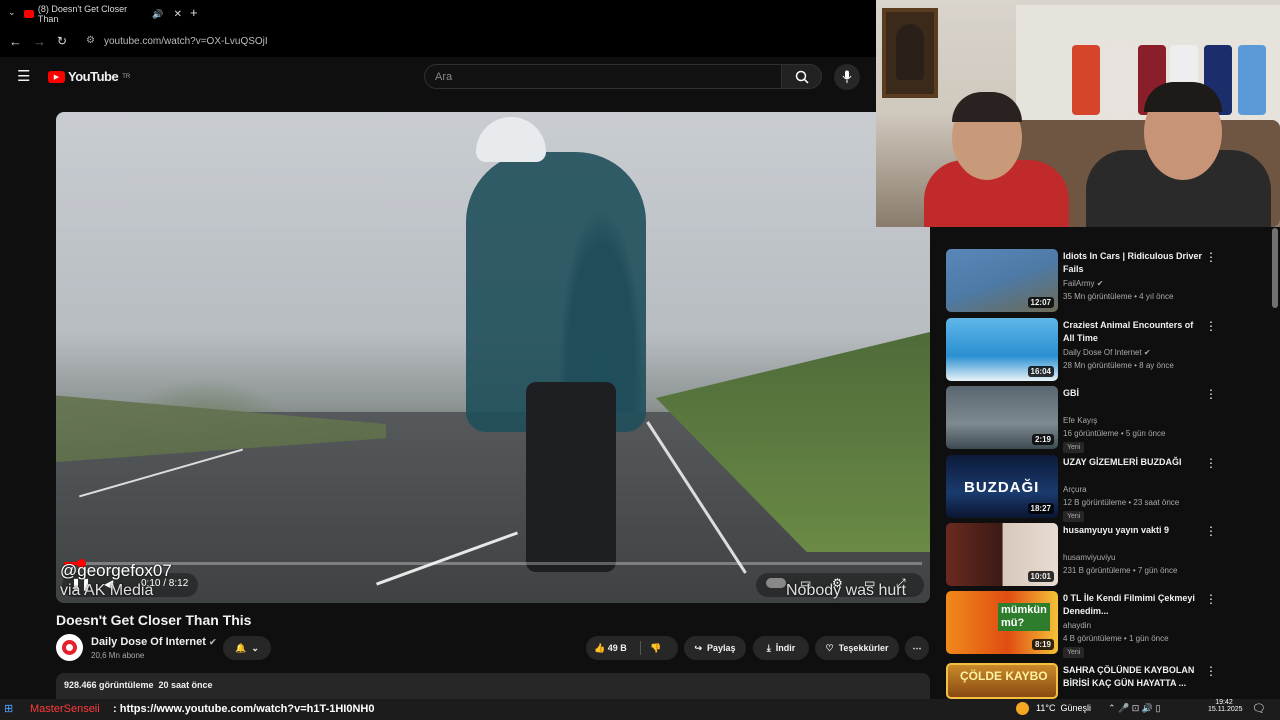 The image size is (1280, 720). I want to click on recommendation-thumbnail: mümkün mü? 8:19, so click(1002, 622).